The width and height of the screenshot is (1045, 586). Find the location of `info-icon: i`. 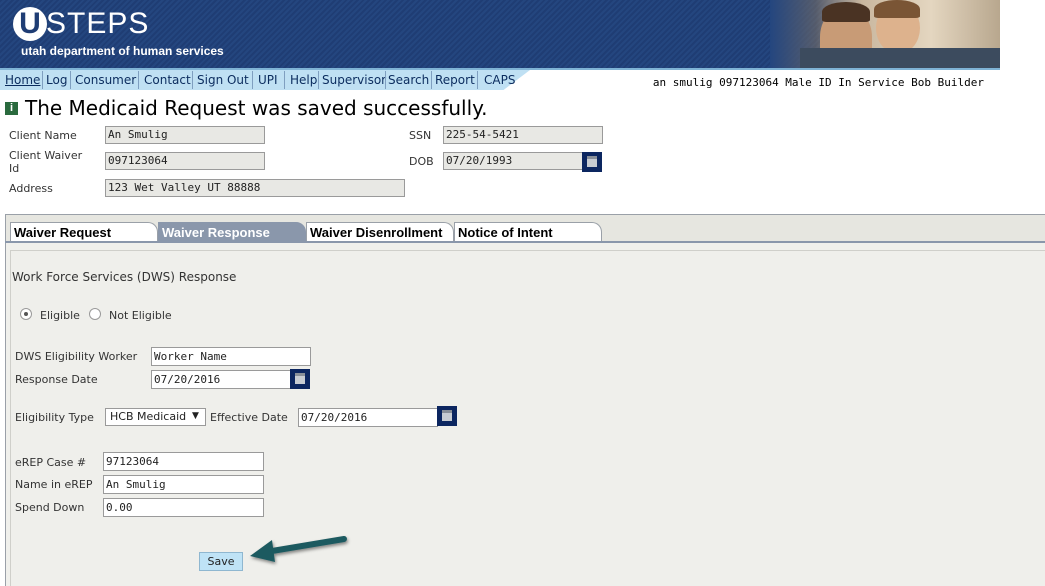

info-icon: i is located at coordinates (11, 108).